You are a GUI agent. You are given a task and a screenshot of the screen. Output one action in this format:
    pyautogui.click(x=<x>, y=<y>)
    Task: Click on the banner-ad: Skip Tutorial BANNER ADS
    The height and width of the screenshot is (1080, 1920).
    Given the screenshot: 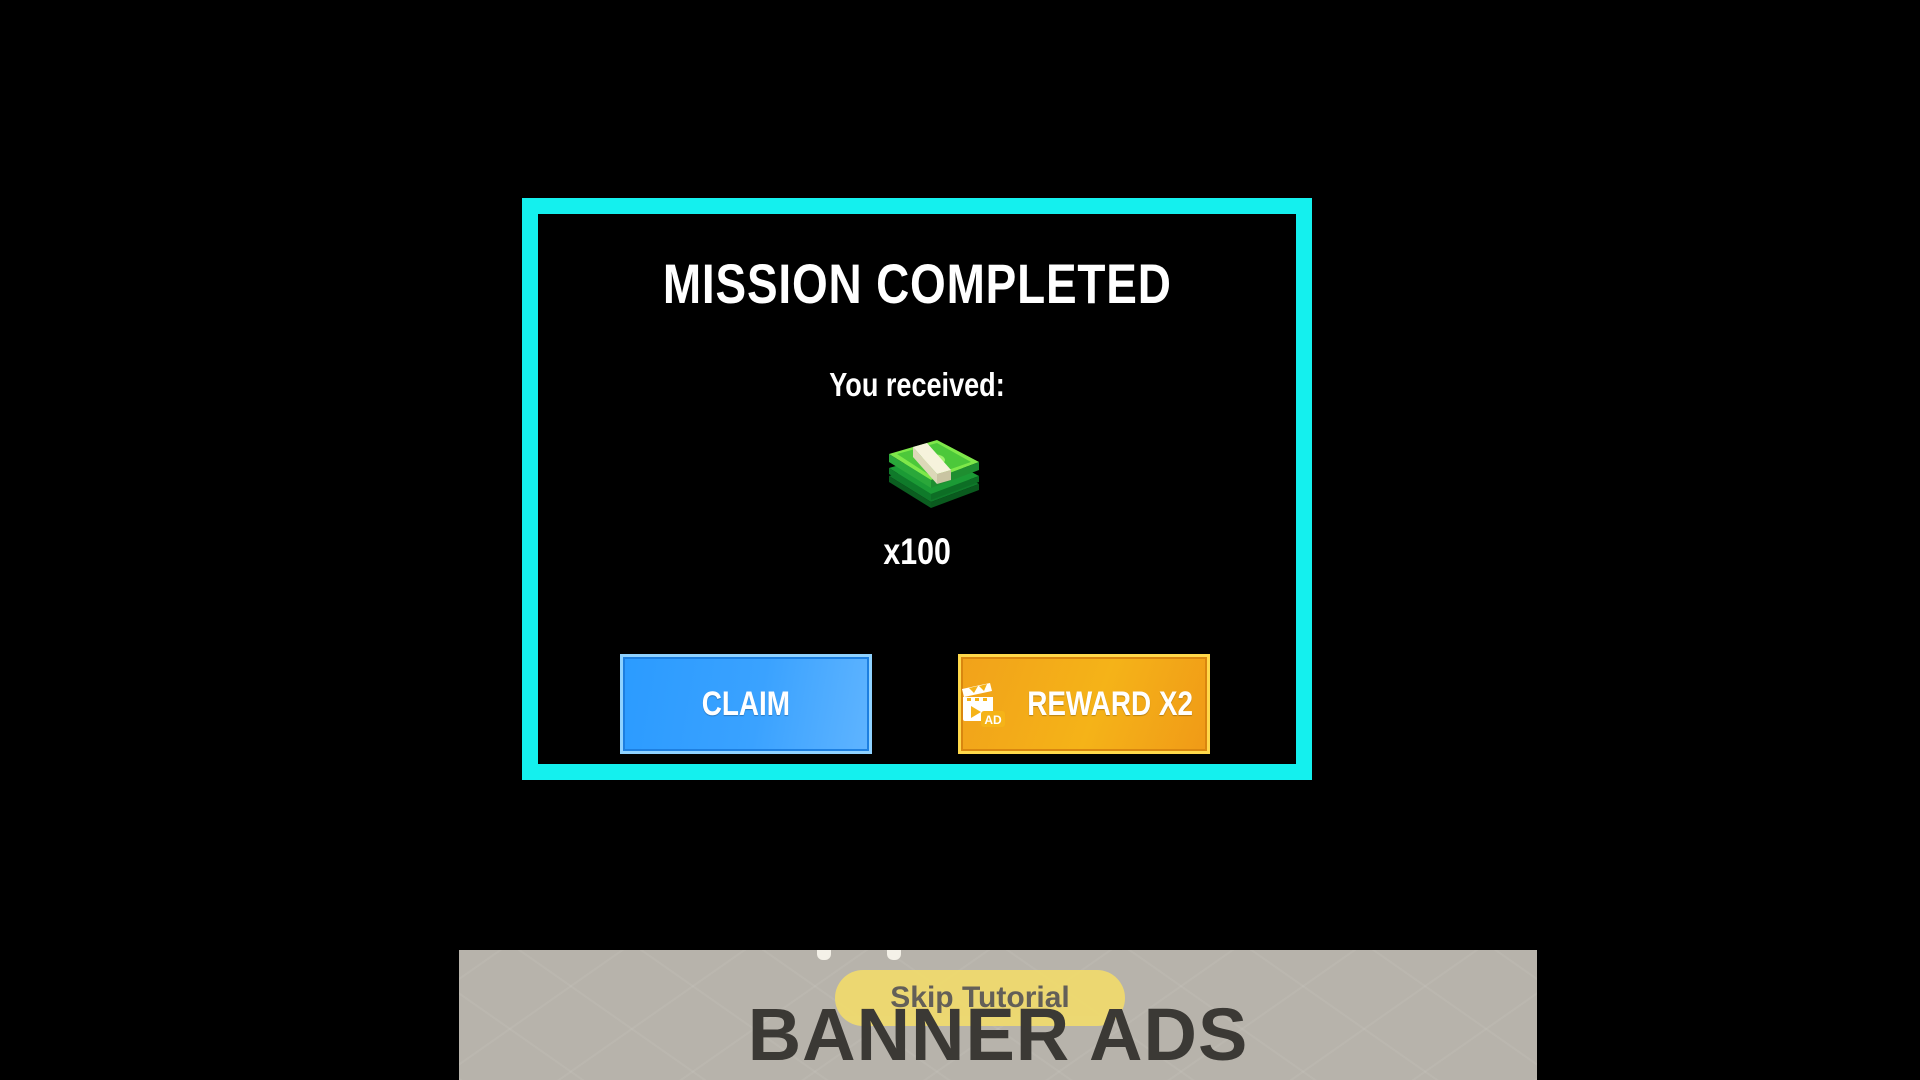 What is the action you would take?
    pyautogui.click(x=998, y=1015)
    